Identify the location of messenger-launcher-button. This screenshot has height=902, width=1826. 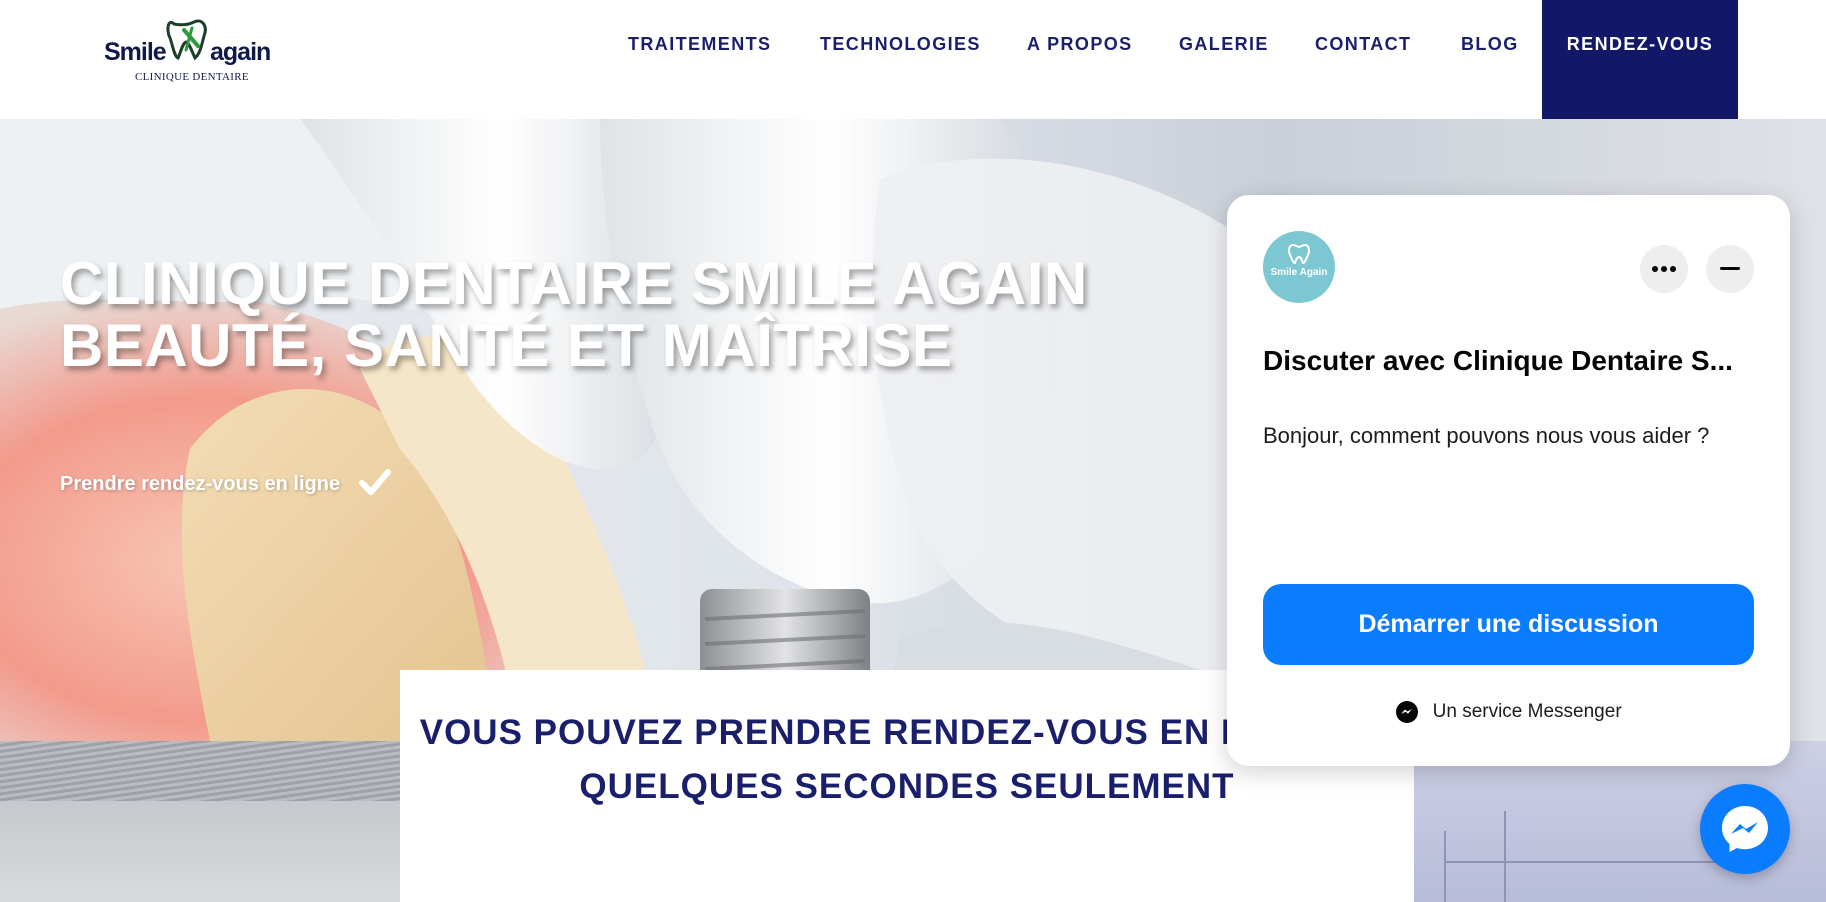
(1745, 829).